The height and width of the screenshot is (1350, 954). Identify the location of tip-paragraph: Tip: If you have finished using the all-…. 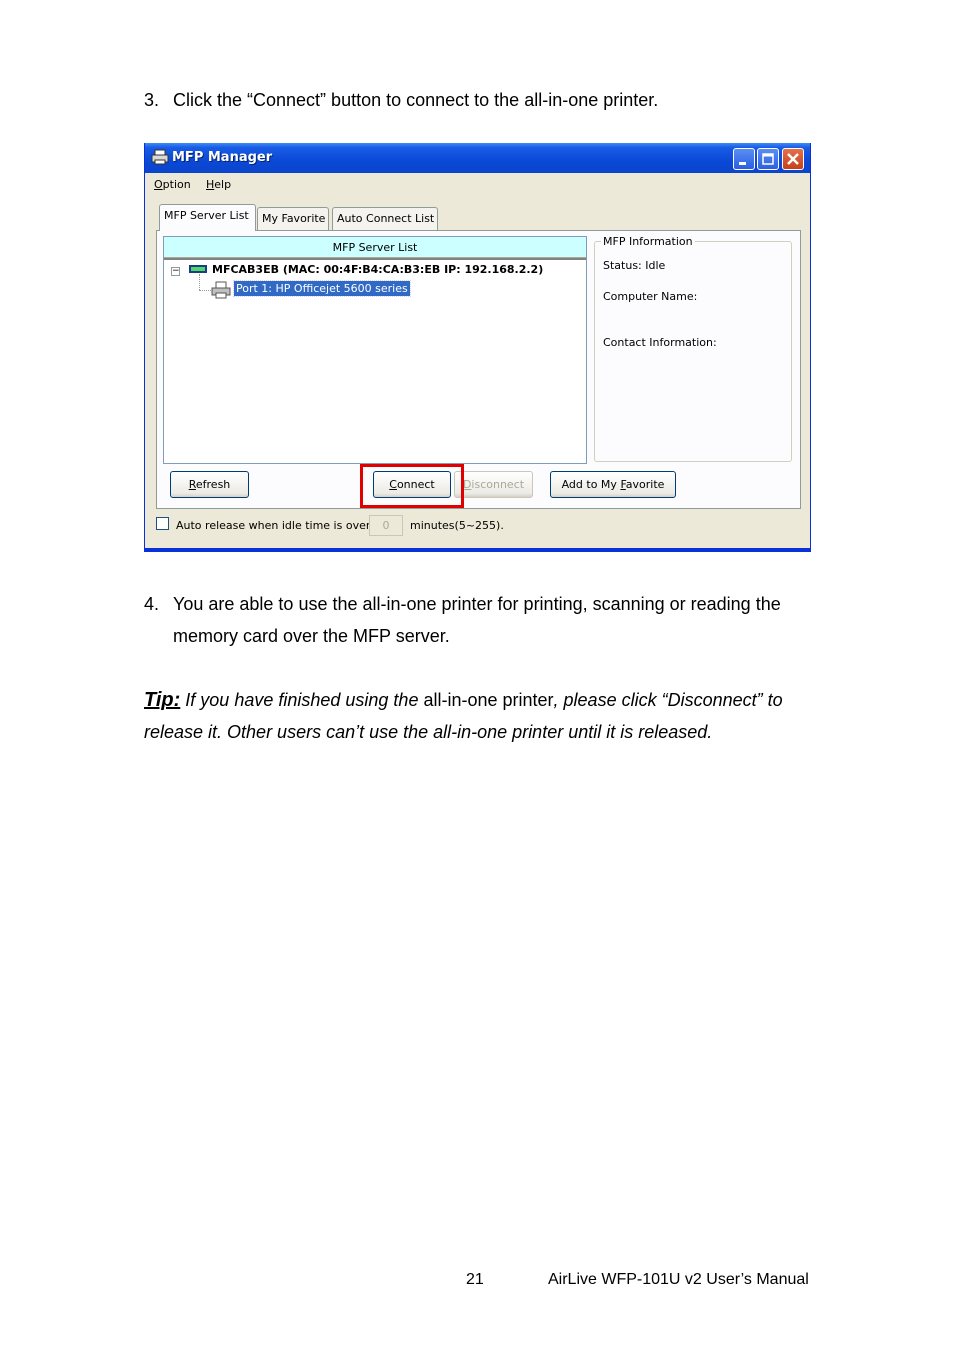
(484, 716).